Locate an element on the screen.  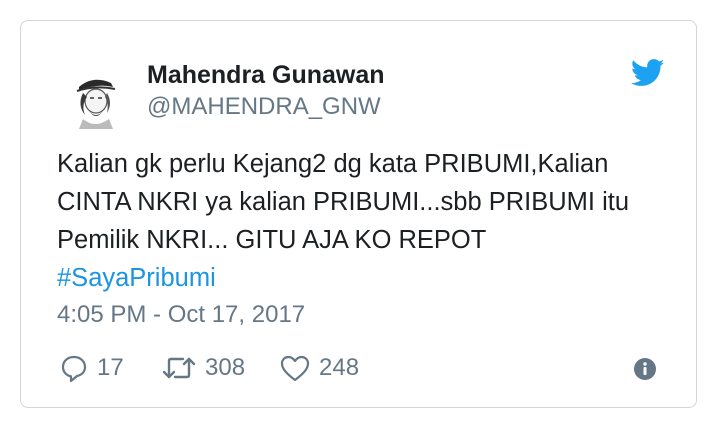
retweet-button: 308 is located at coordinates (203, 368).